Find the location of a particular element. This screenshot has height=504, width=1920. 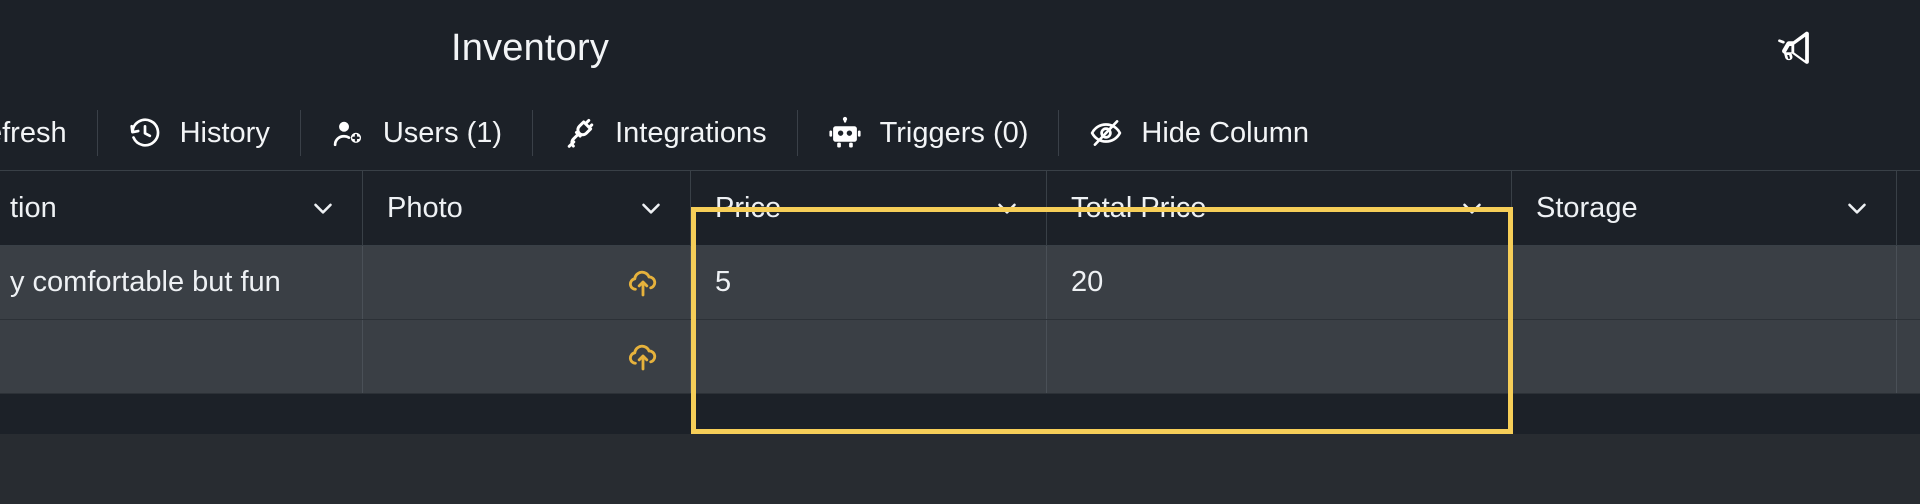

cell-total-price-value: 20 is located at coordinates (1087, 282).